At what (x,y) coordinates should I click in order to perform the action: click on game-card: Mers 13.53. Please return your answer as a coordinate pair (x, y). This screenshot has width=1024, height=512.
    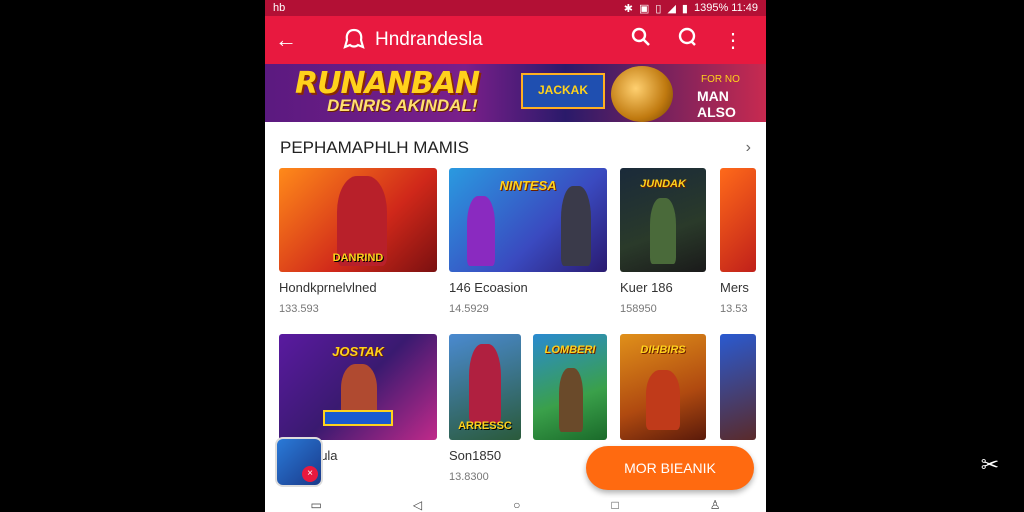
    Looking at the image, I should click on (738, 241).